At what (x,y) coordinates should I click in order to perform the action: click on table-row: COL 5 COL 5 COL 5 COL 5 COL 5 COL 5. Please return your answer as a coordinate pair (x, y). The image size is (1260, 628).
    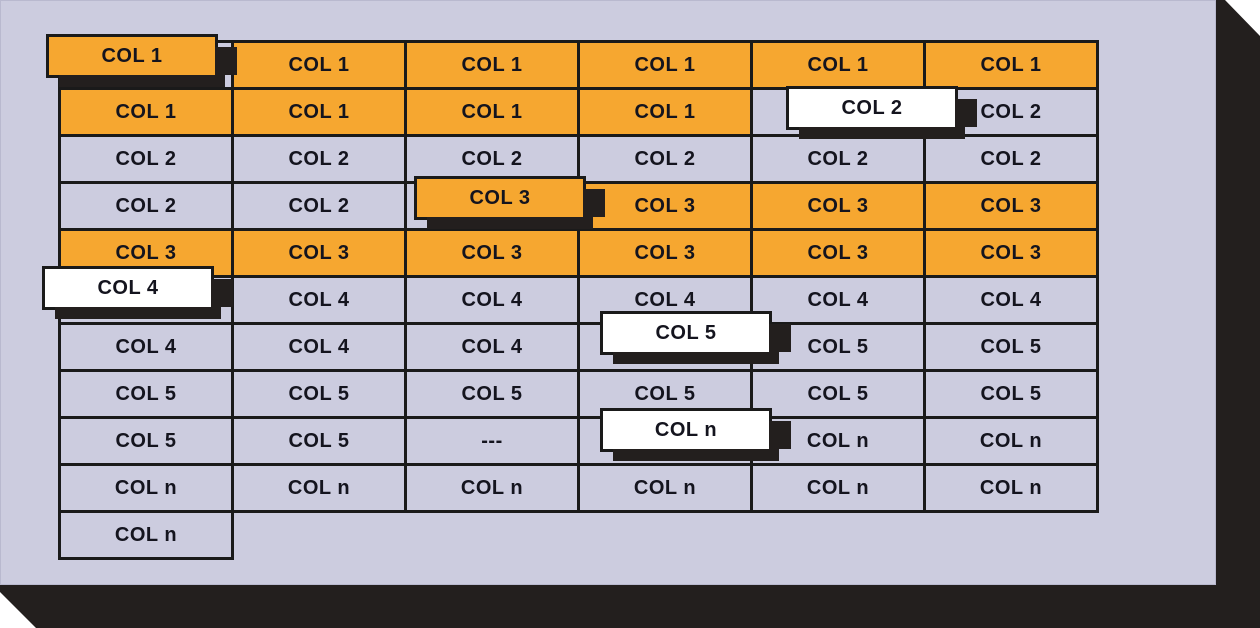
    Looking at the image, I should click on (578, 394).